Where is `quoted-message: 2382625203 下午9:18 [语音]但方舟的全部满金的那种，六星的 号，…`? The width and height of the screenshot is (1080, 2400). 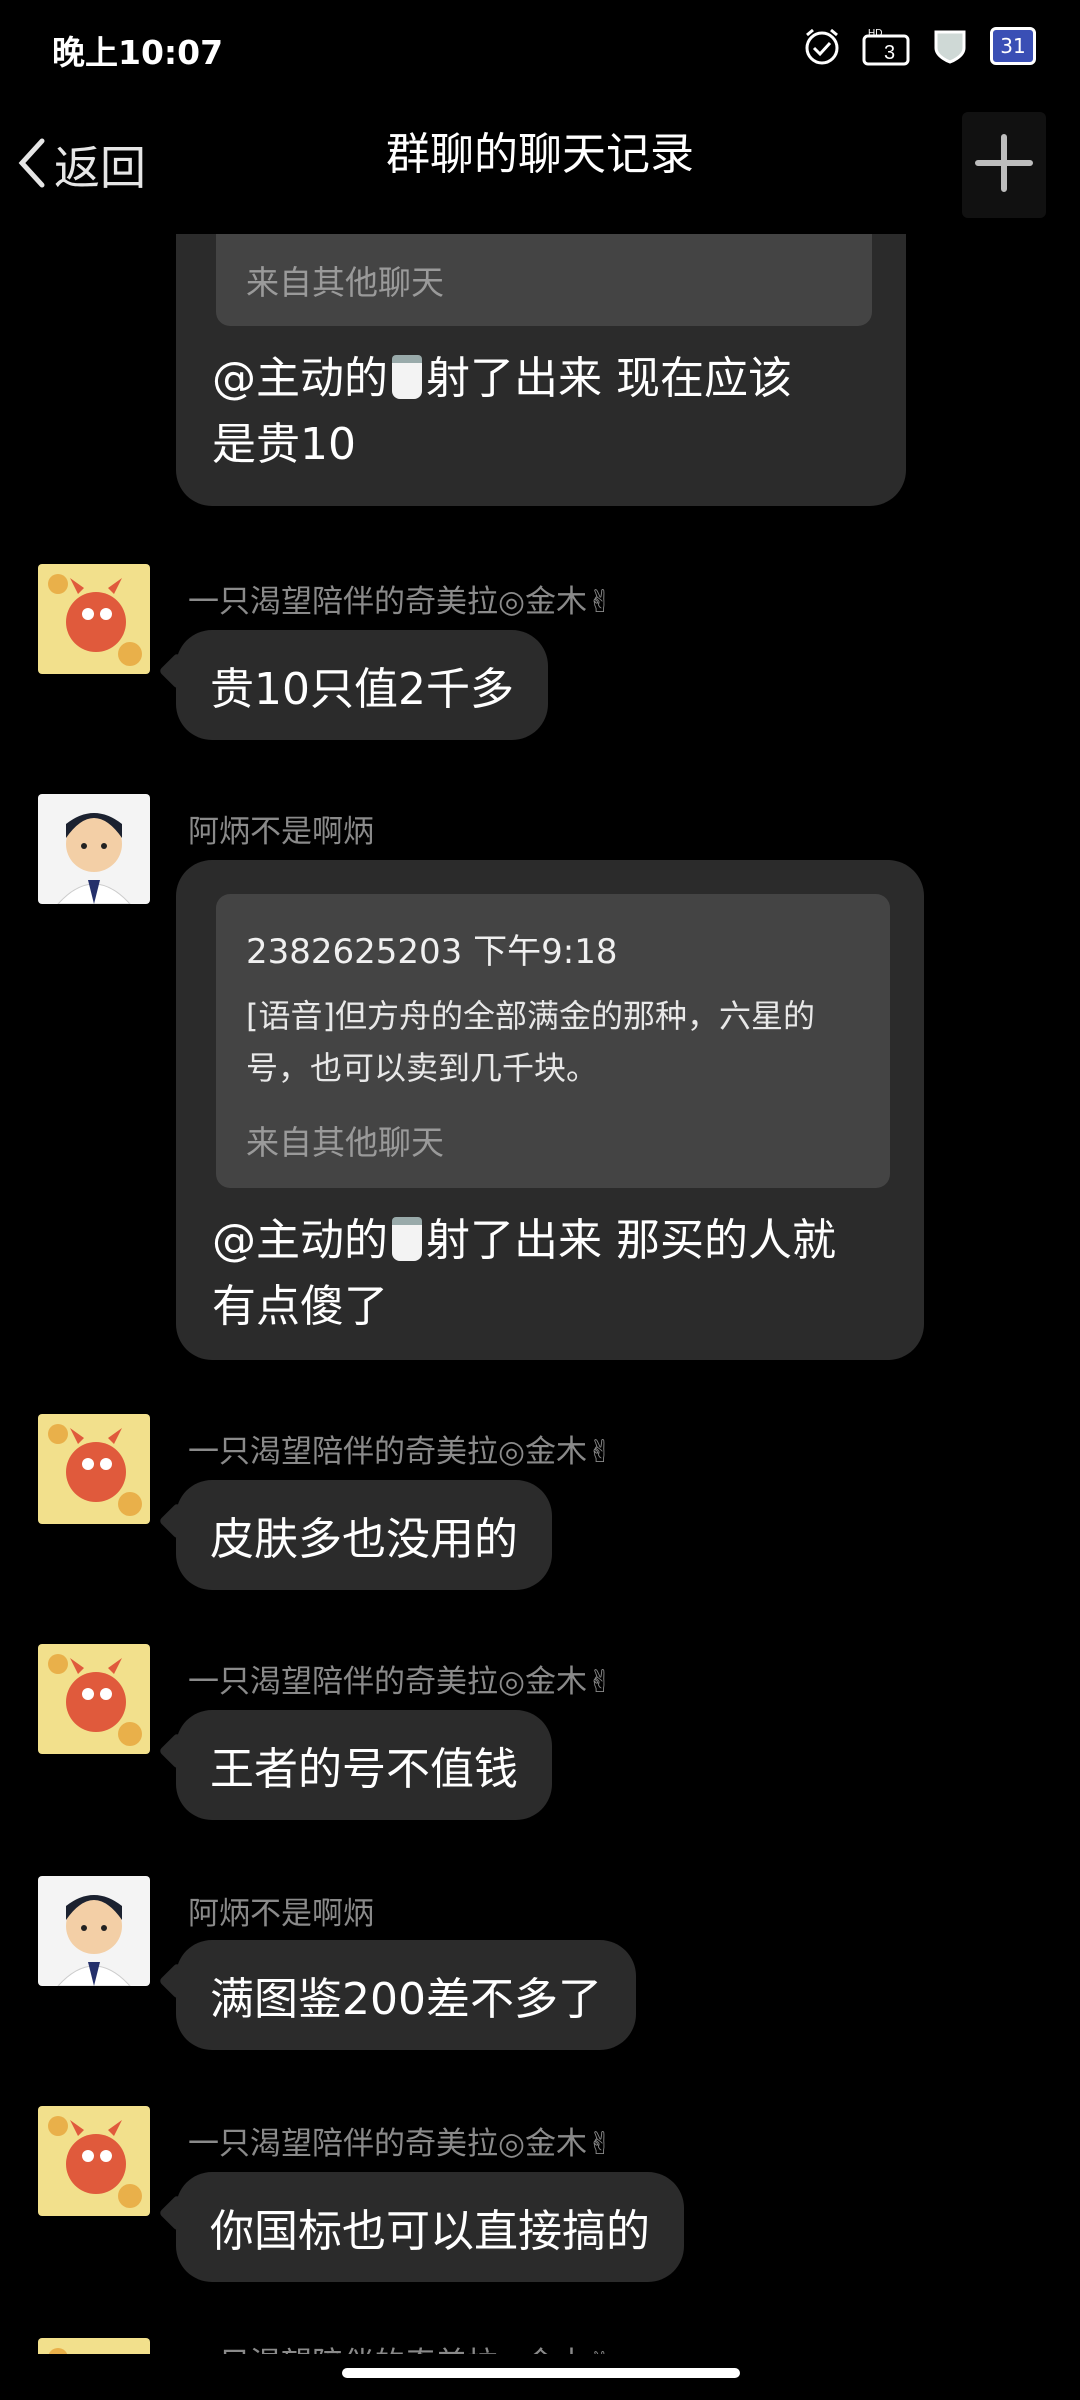 quoted-message: 2382625203 下午9:18 [语音]但方舟的全部满金的那种，六星的 号，… is located at coordinates (553, 1041).